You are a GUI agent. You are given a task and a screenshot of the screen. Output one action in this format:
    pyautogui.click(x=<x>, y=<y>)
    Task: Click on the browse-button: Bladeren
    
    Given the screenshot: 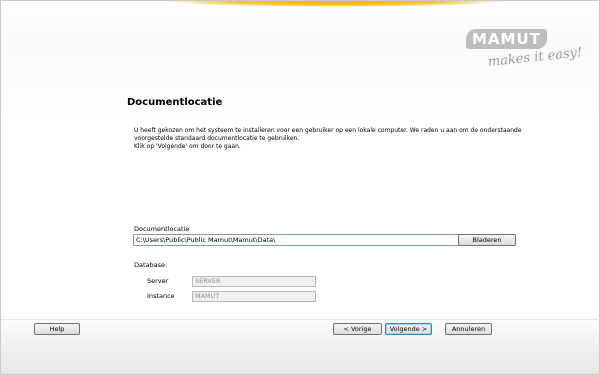 What is the action you would take?
    pyautogui.click(x=487, y=240)
    